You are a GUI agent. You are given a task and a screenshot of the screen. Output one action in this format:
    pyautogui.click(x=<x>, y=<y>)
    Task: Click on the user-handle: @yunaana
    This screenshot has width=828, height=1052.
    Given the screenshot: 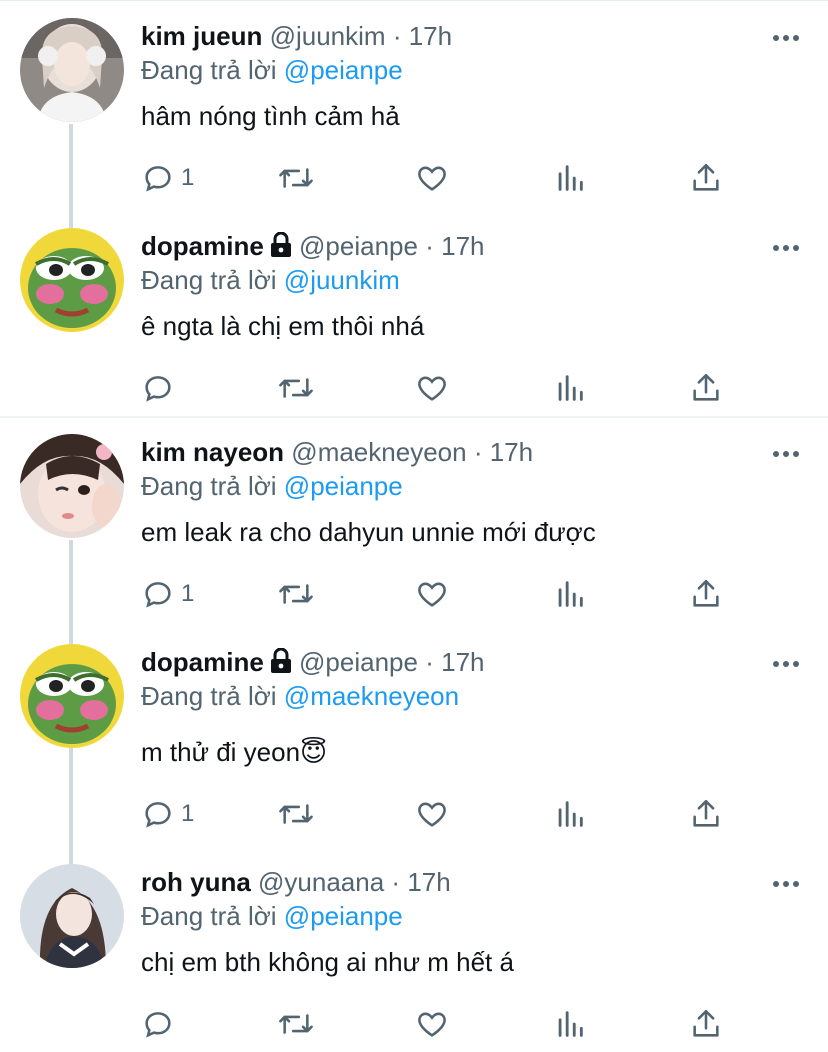 What is the action you would take?
    pyautogui.click(x=321, y=882)
    